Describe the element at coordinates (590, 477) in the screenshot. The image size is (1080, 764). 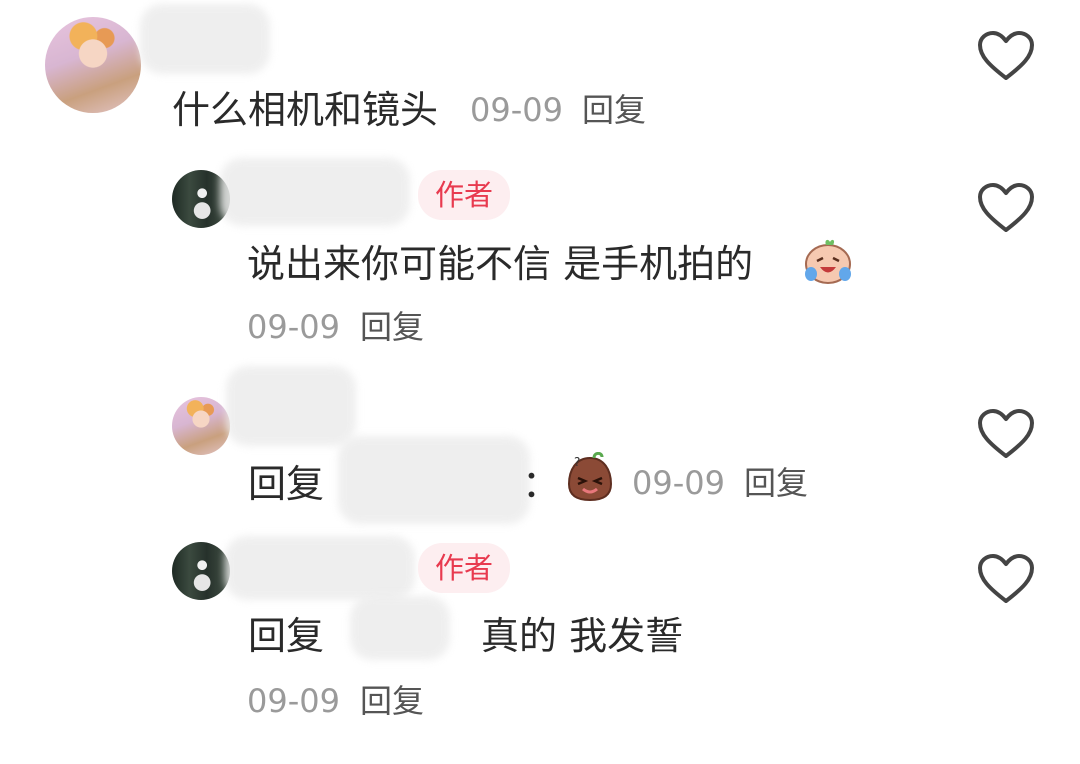
I see `shy-bean-emoji-icon: ?` at that location.